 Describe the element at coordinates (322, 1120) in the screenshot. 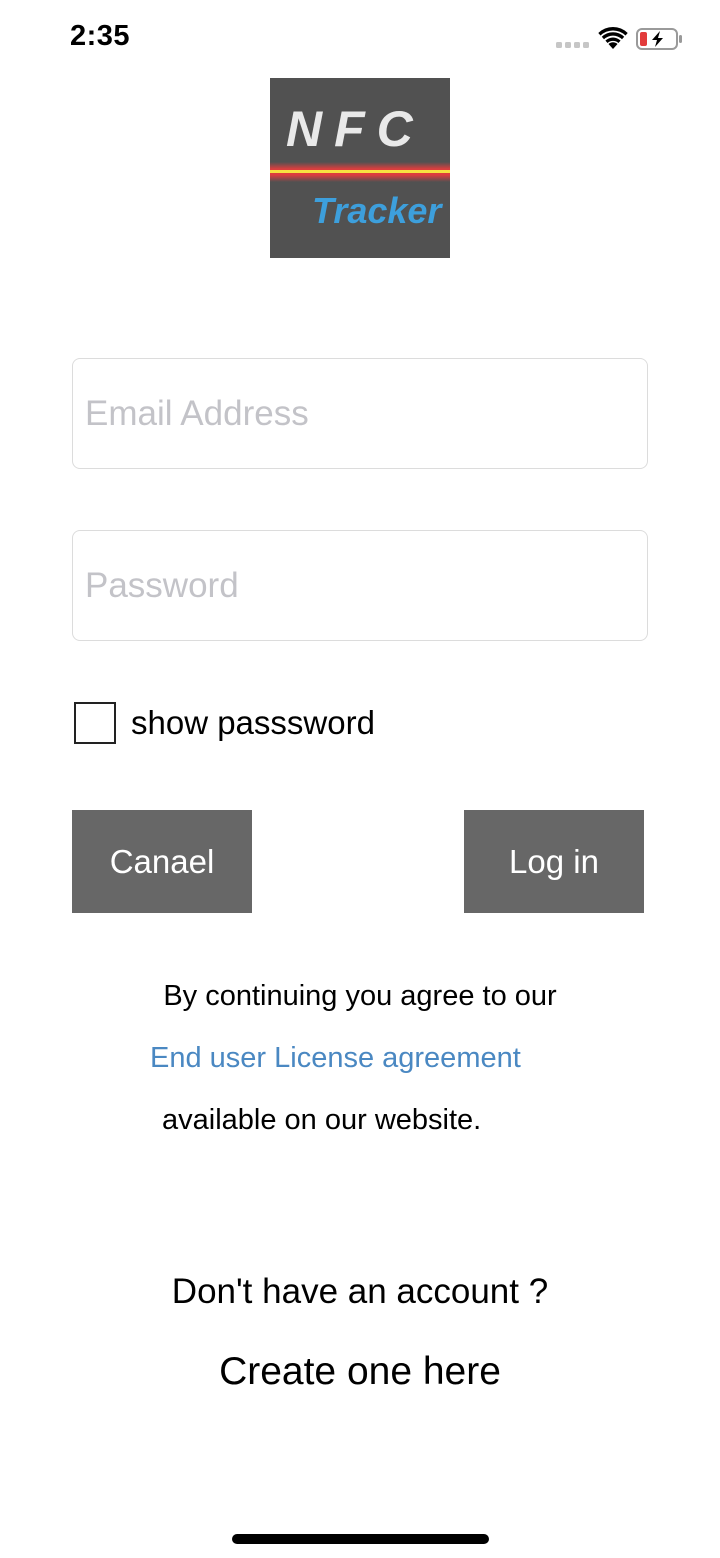

I see `agreement-outro-text: available on our website.` at that location.